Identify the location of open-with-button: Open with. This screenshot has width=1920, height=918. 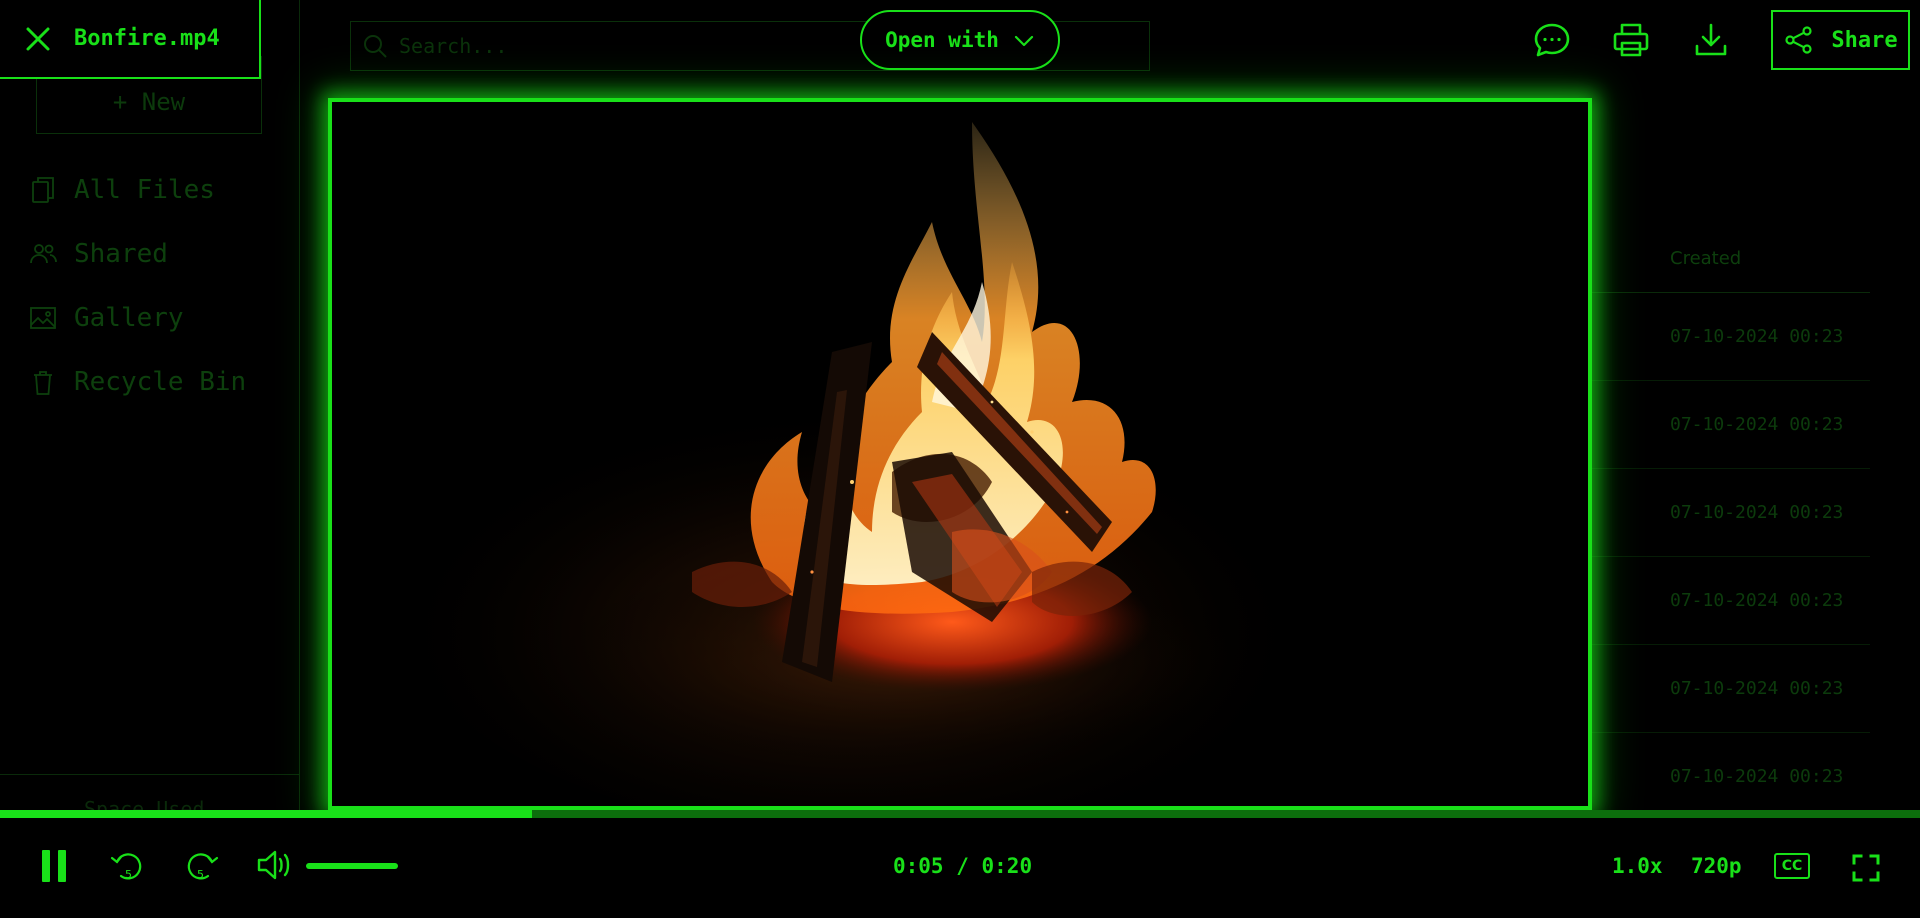
(960, 40).